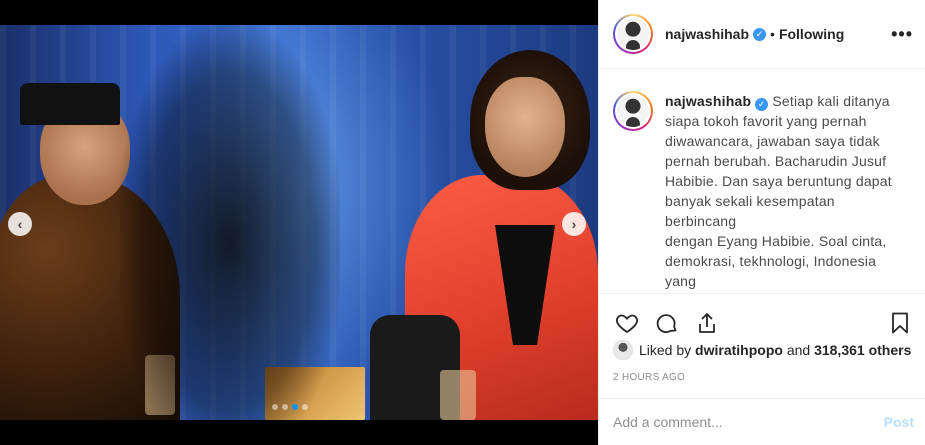 This screenshot has height=445, width=925. What do you see at coordinates (762, 317) in the screenshot?
I see `action-bar` at bounding box center [762, 317].